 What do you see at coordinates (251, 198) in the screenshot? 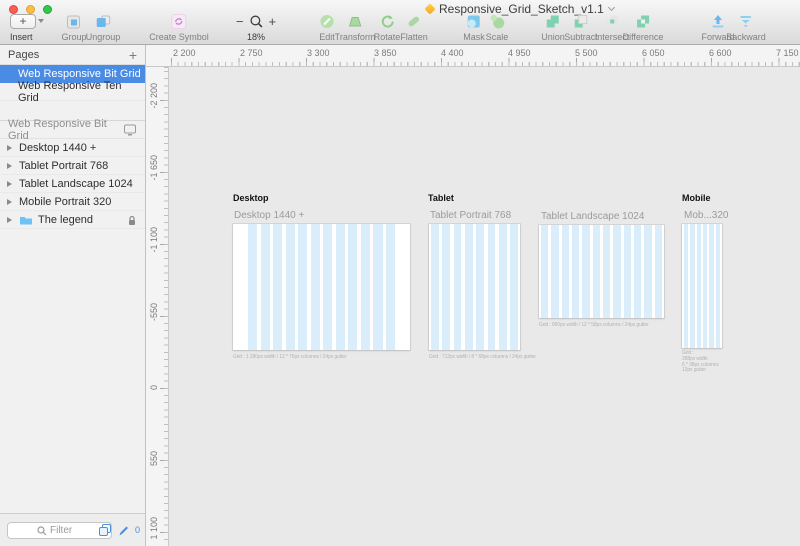
I see `section-label-desktop: Desktop` at bounding box center [251, 198].